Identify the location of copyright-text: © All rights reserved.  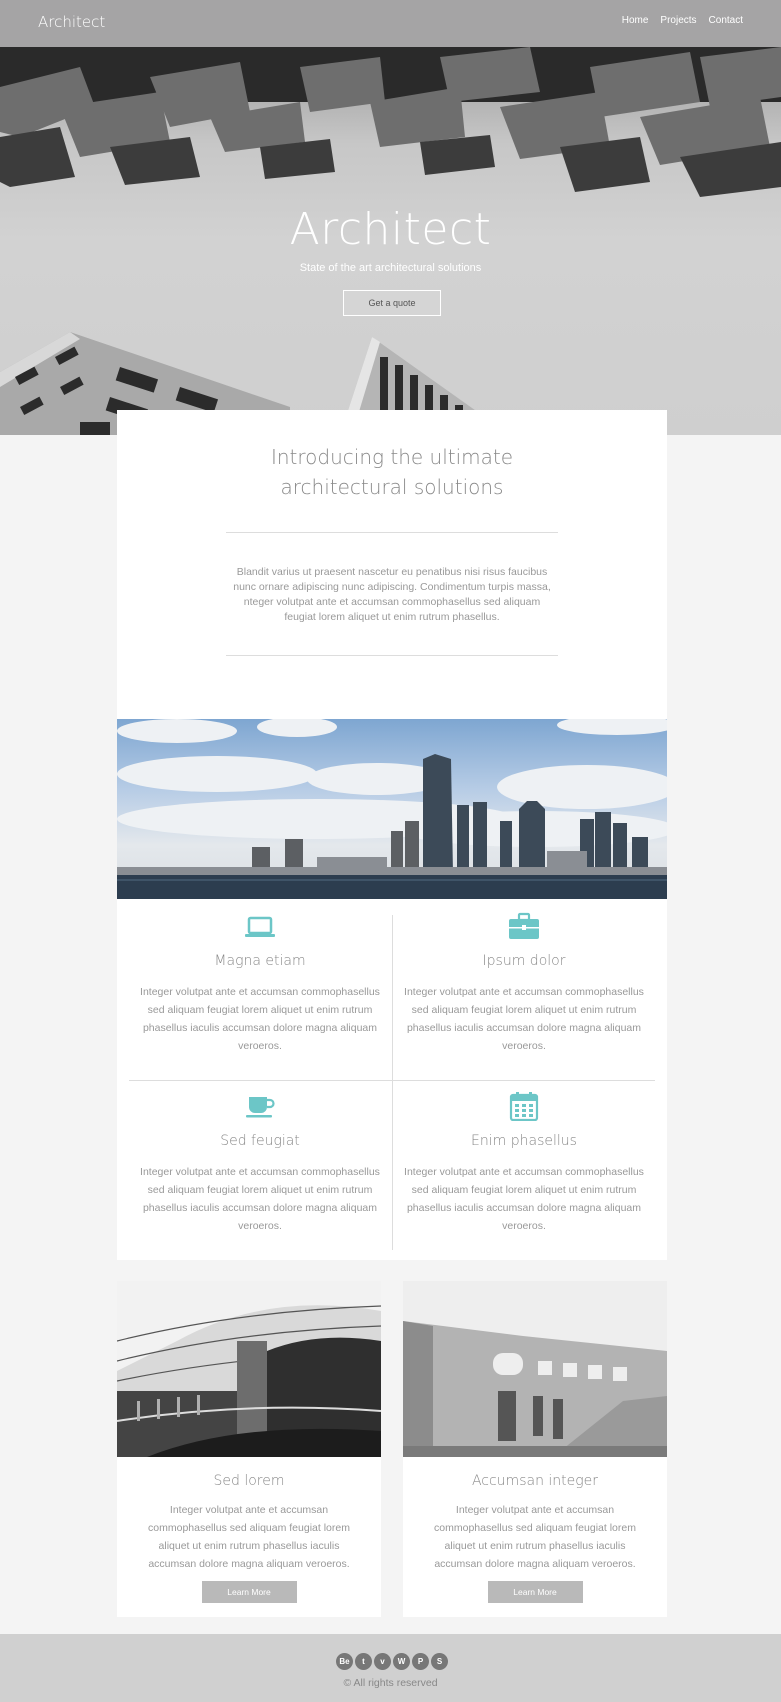
(390, 1683).